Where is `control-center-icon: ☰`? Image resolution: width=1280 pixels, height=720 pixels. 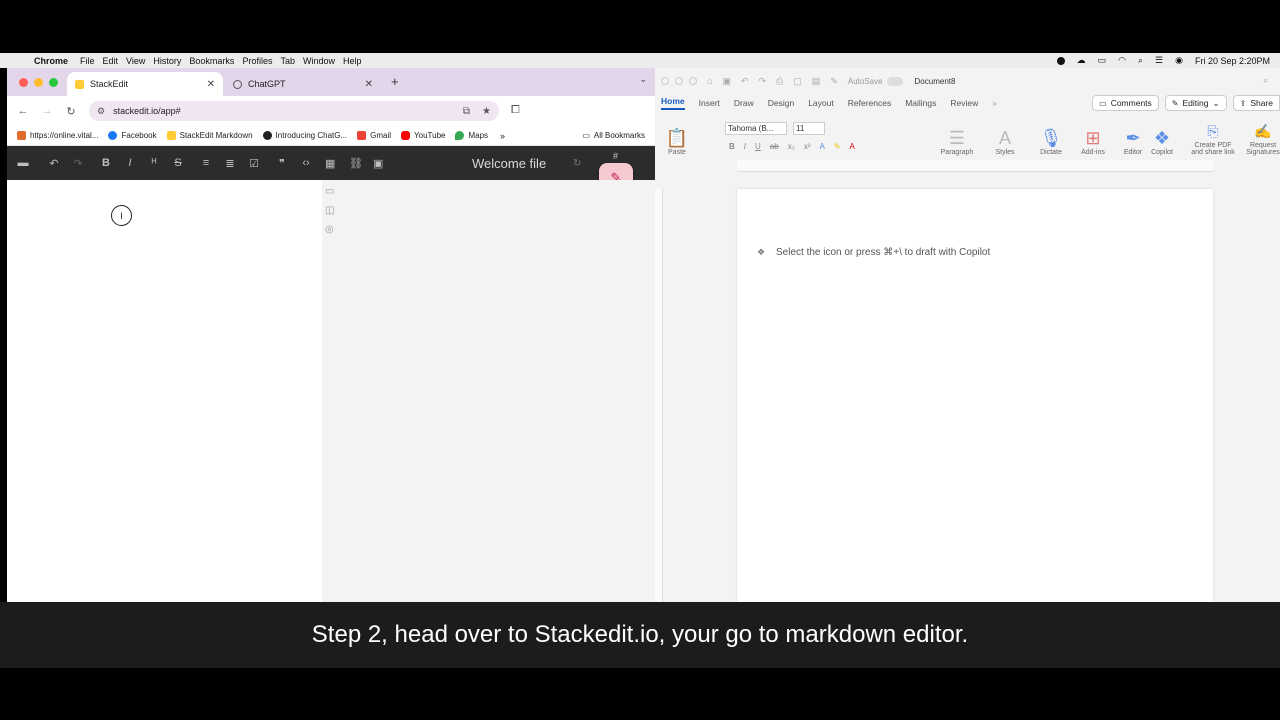
control-center-icon: ☰ is located at coordinates (1159, 60).